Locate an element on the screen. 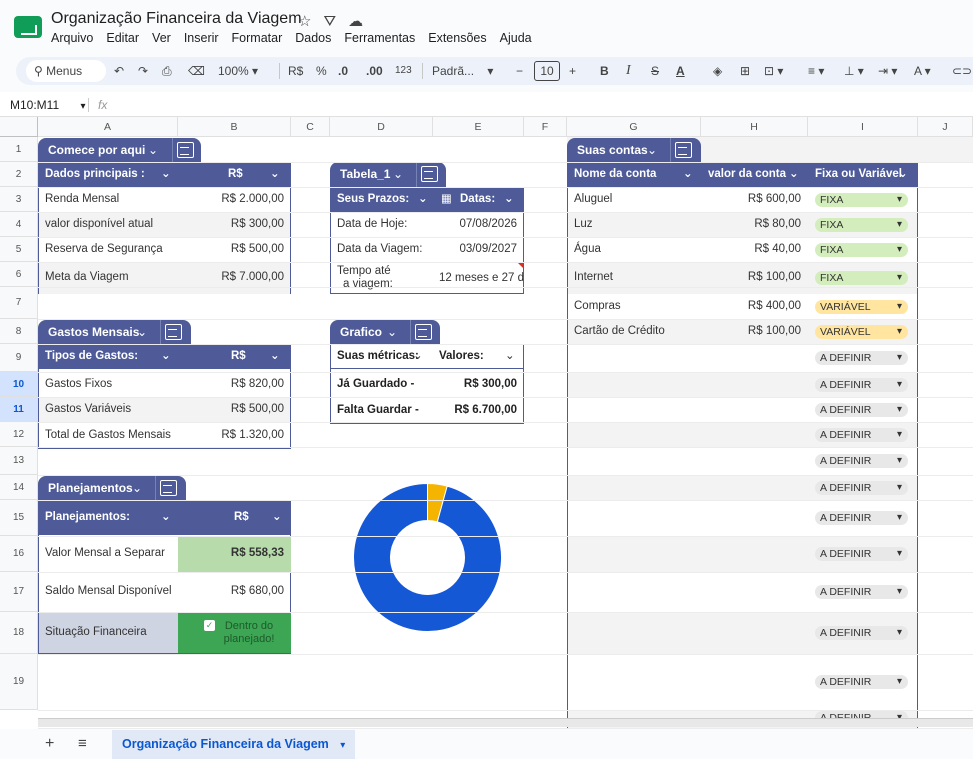 The image size is (973, 759). menu-item: Extensões is located at coordinates (457, 38).